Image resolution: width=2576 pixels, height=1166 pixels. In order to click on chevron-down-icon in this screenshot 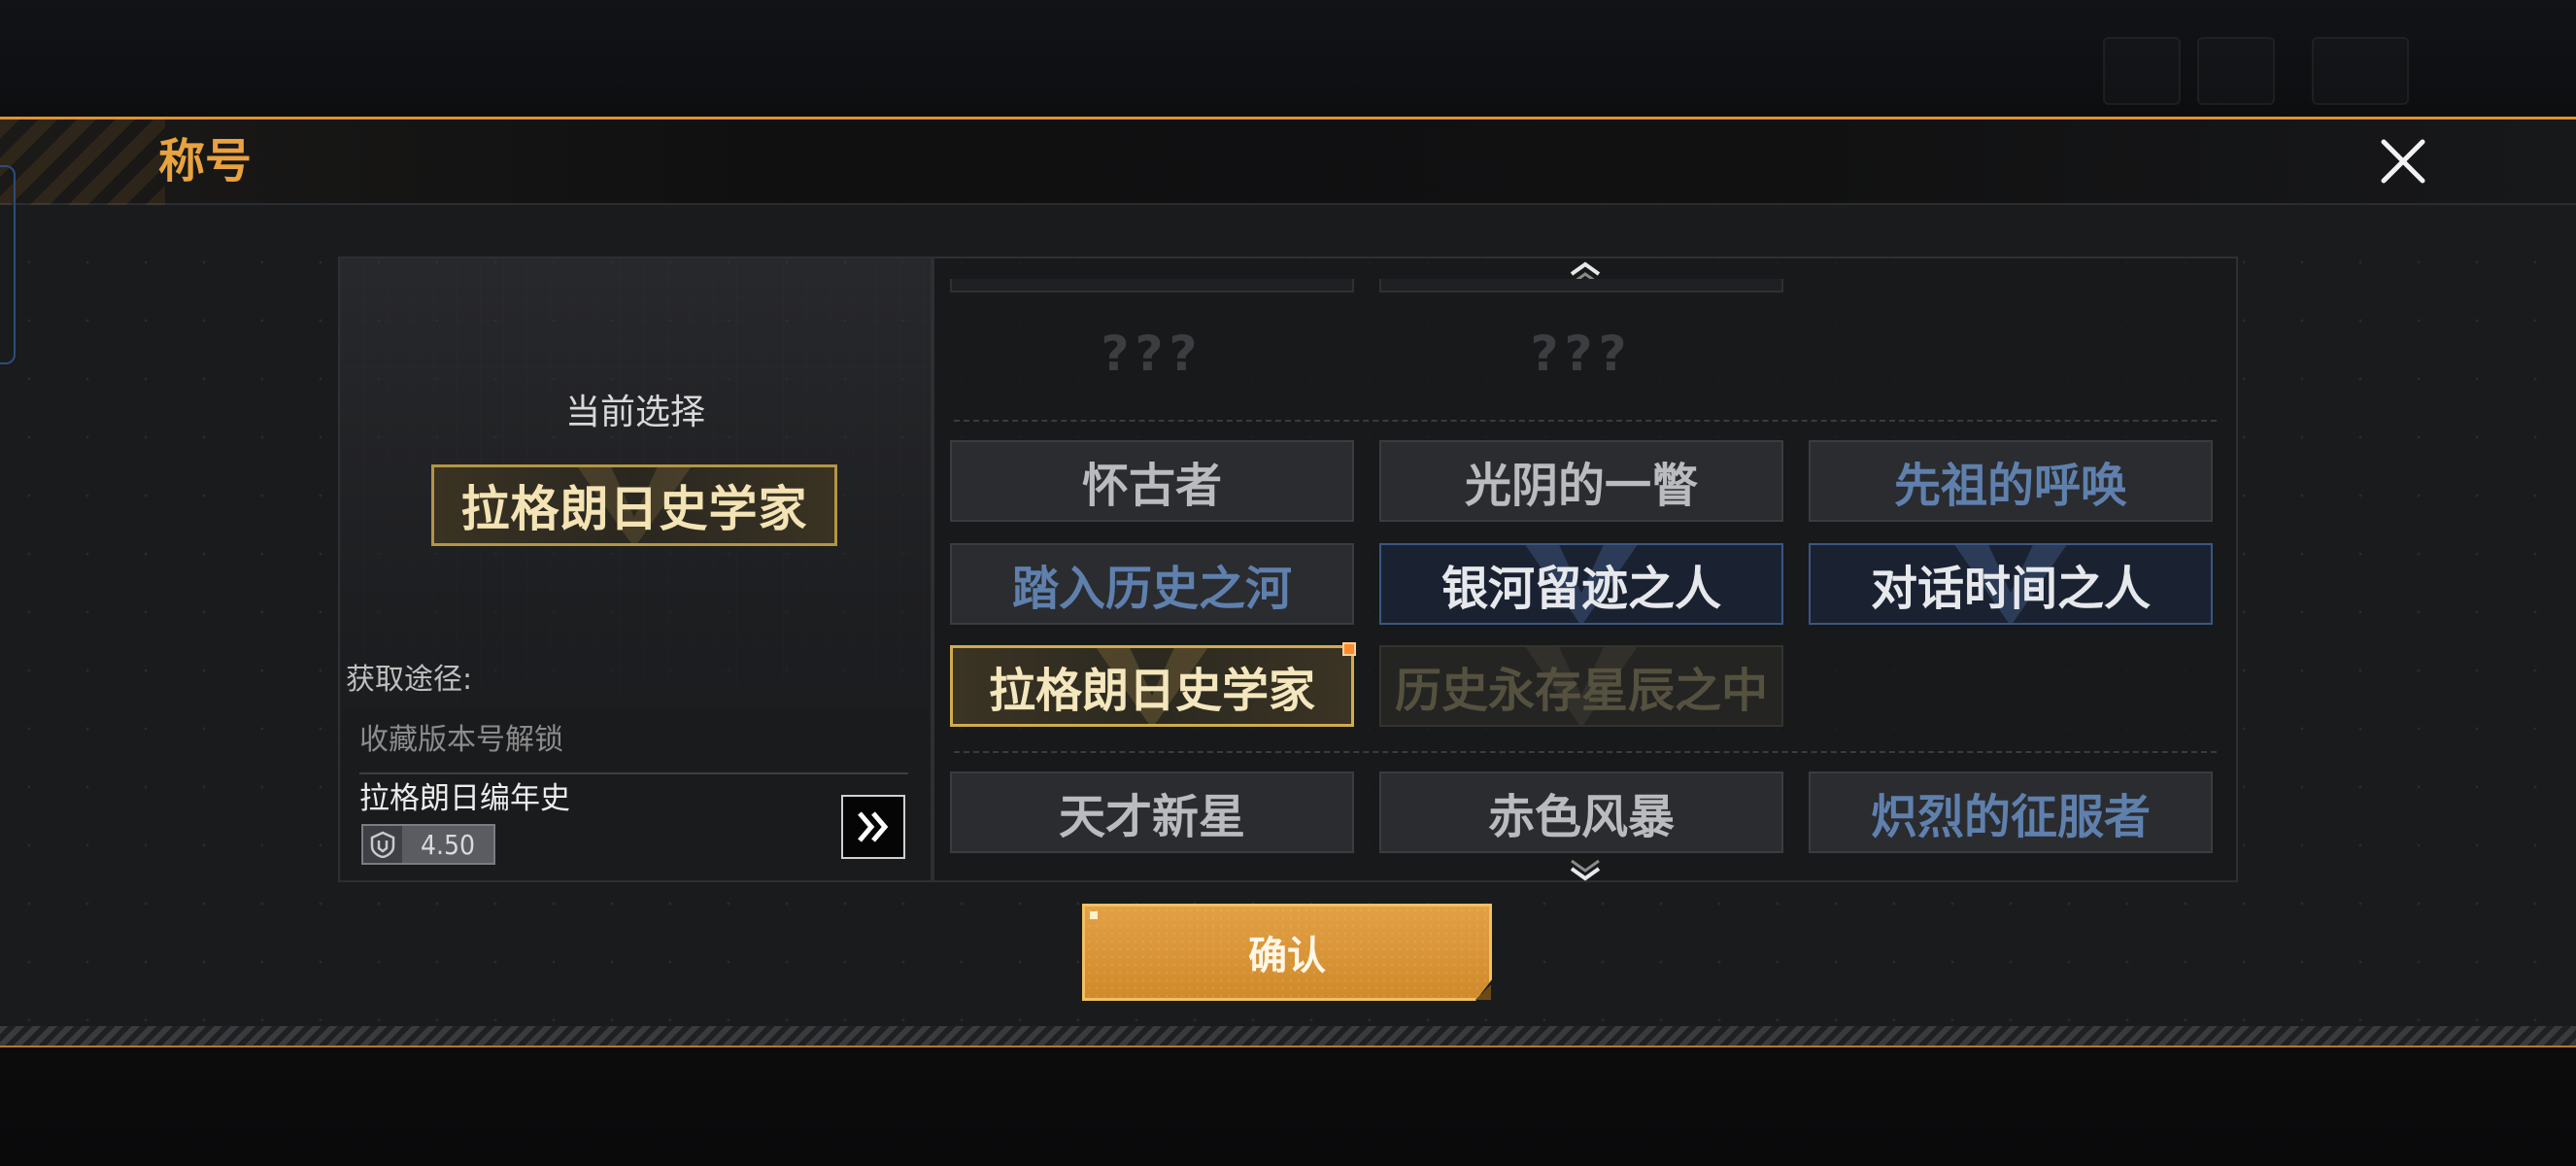, I will do `click(1585, 870)`.